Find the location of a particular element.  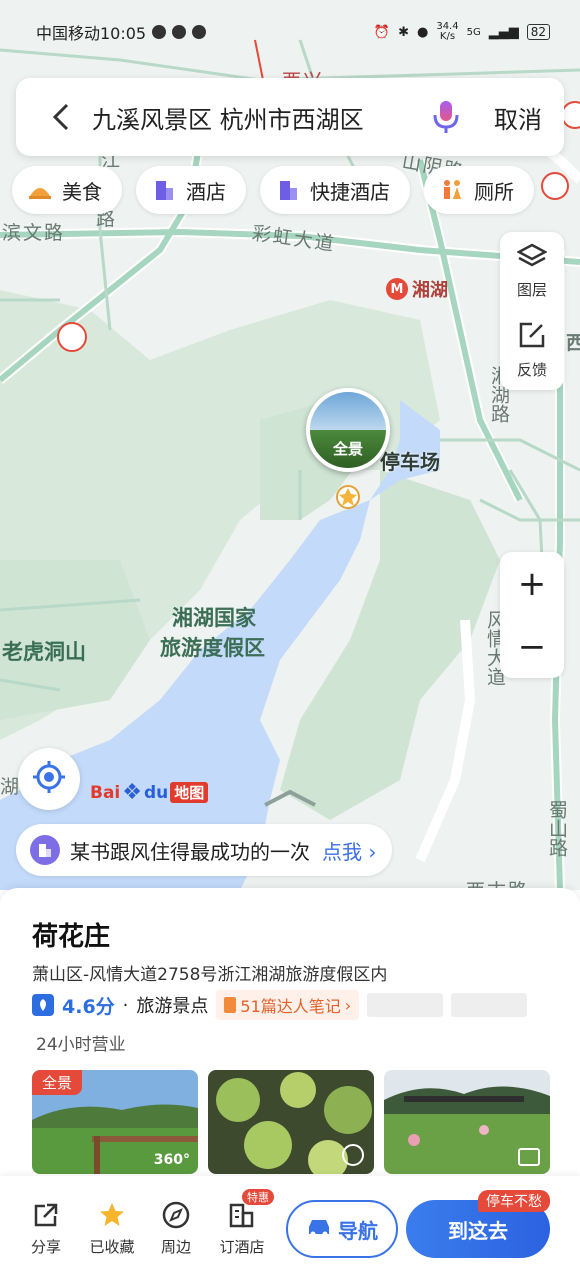

poi-address: 萧山区-风情大道2758号浙江湘湖旅游度假区内 is located at coordinates (210, 975).